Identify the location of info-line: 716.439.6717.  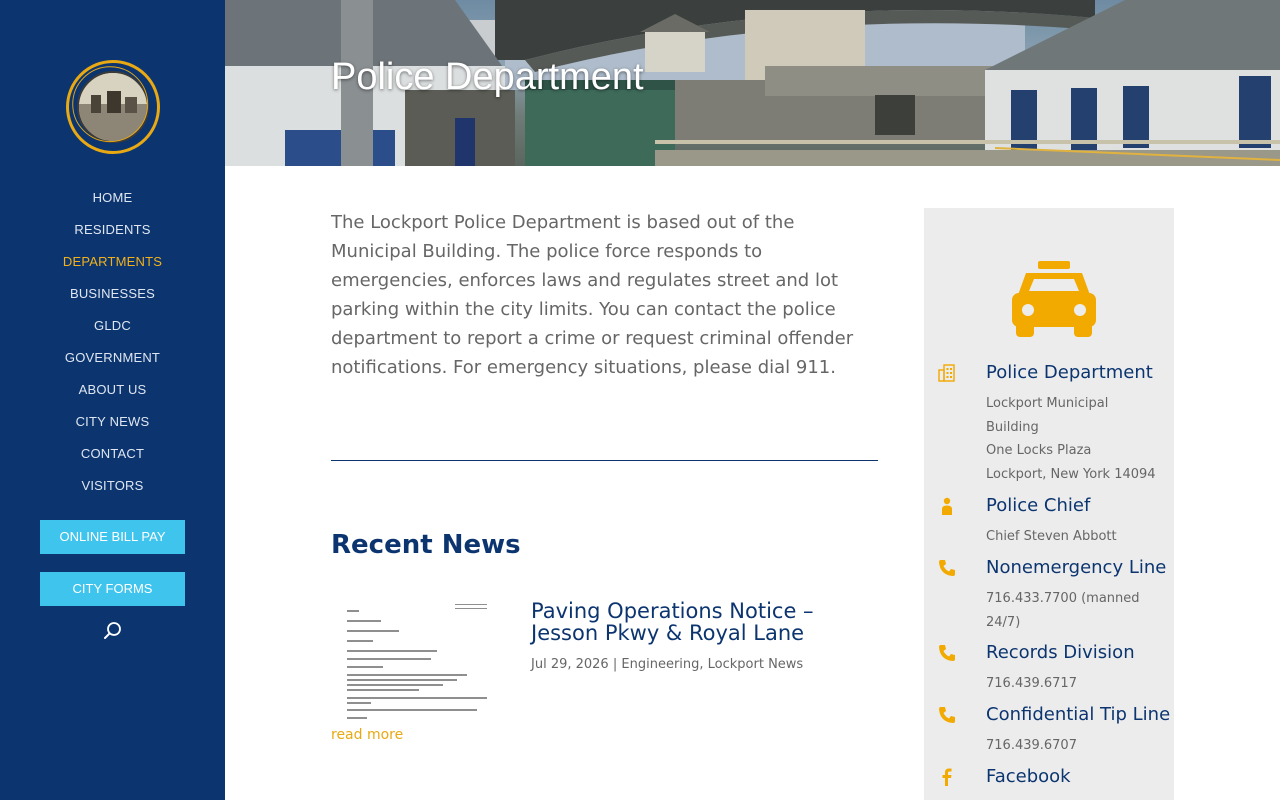
(1031, 683).